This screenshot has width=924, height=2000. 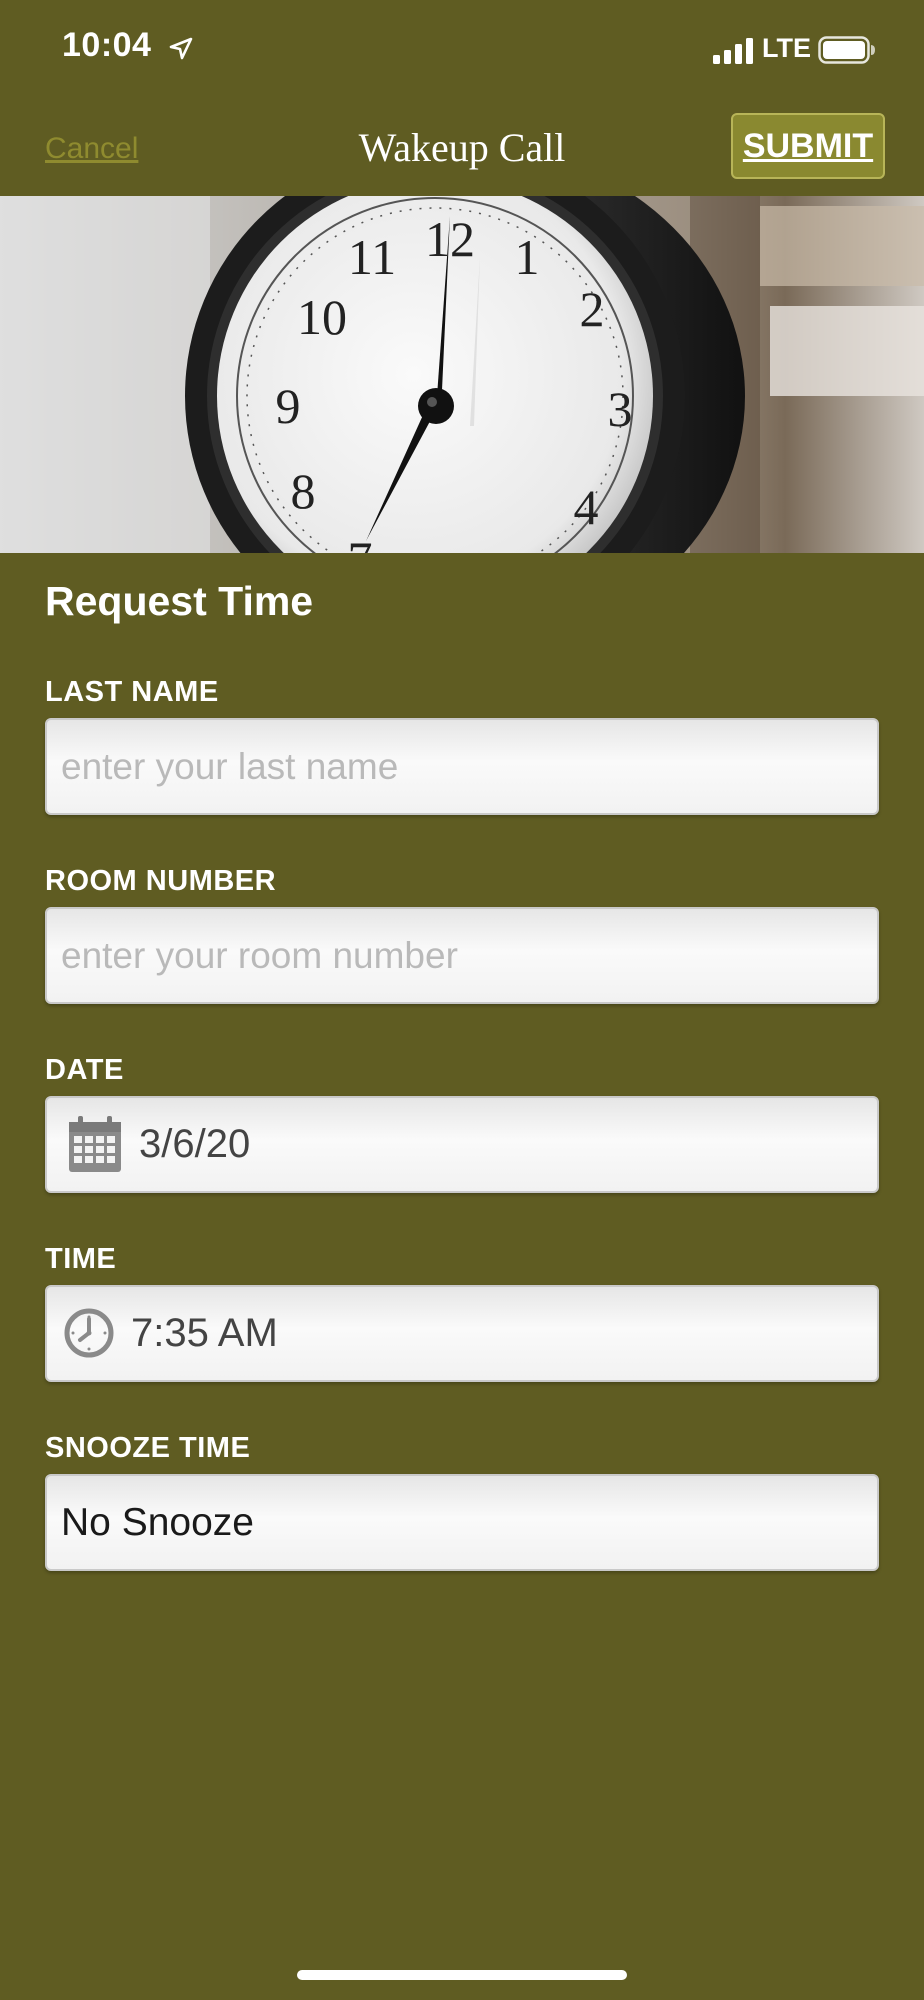 I want to click on dial-number: 4, so click(x=586, y=507).